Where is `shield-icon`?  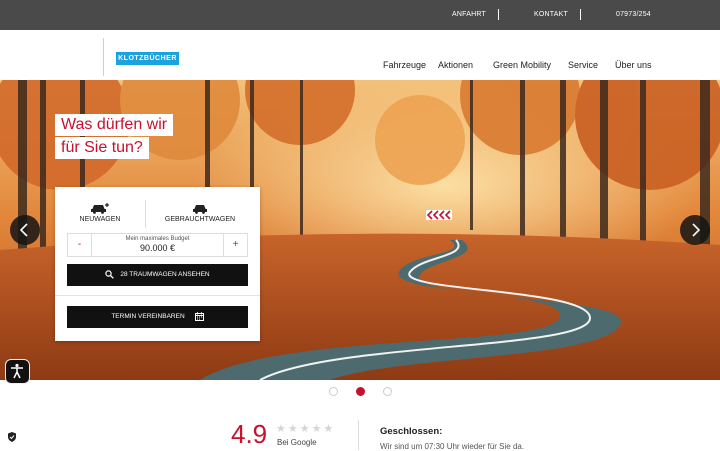
shield-icon is located at coordinates (12, 437).